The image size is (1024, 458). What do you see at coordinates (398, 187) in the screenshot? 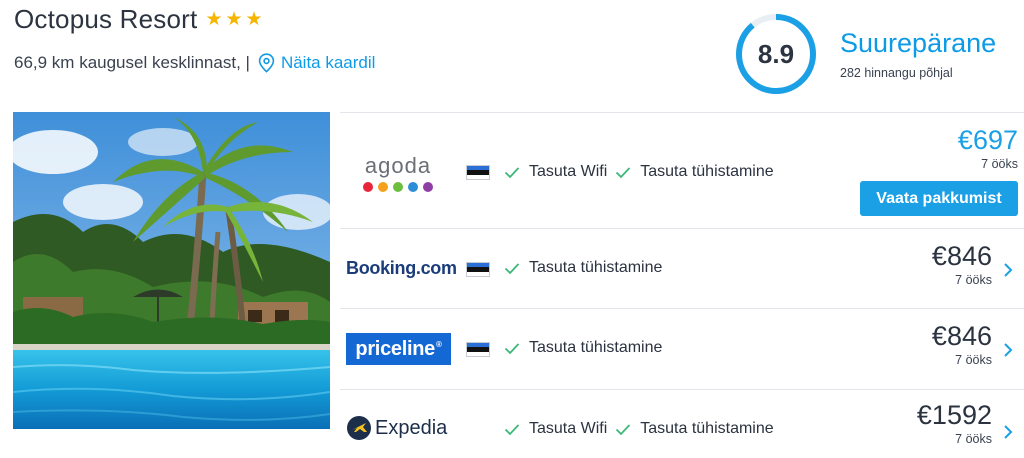
I see `agoda-dots` at bounding box center [398, 187].